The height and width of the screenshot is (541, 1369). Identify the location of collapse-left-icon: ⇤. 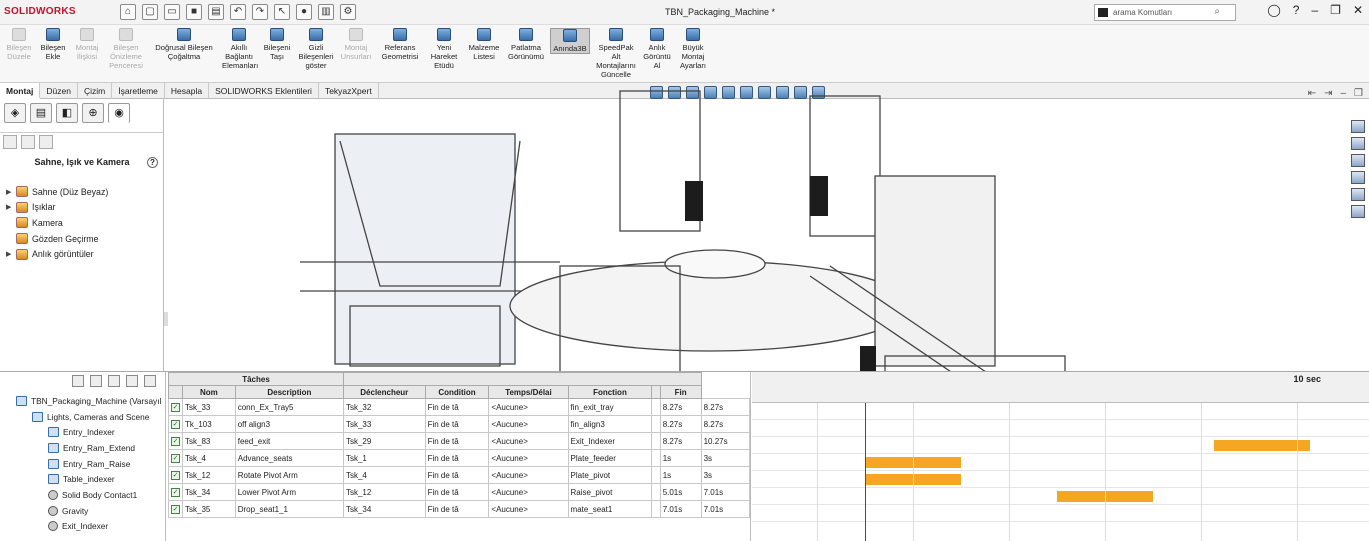
(1312, 93).